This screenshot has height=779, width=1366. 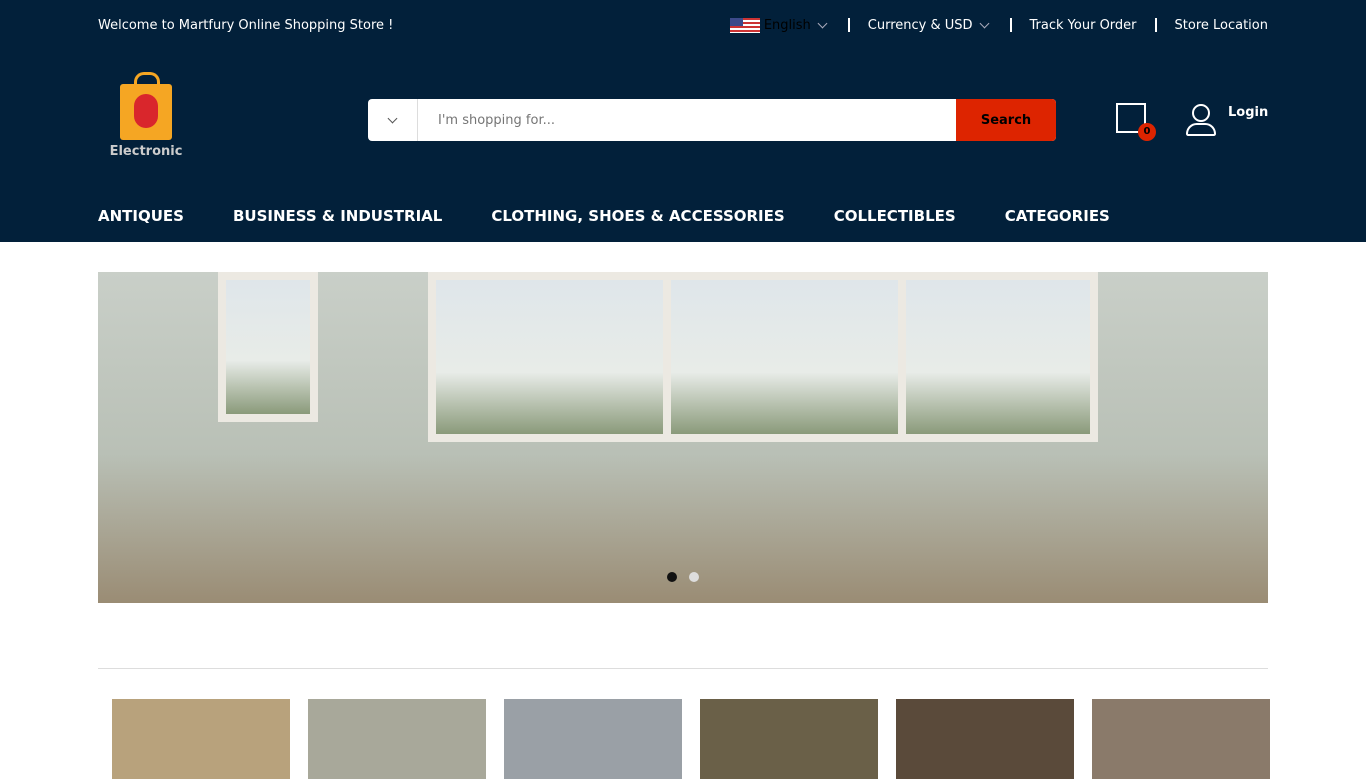 What do you see at coordinates (146, 106) in the screenshot?
I see `shopping-bag-logo-icon` at bounding box center [146, 106].